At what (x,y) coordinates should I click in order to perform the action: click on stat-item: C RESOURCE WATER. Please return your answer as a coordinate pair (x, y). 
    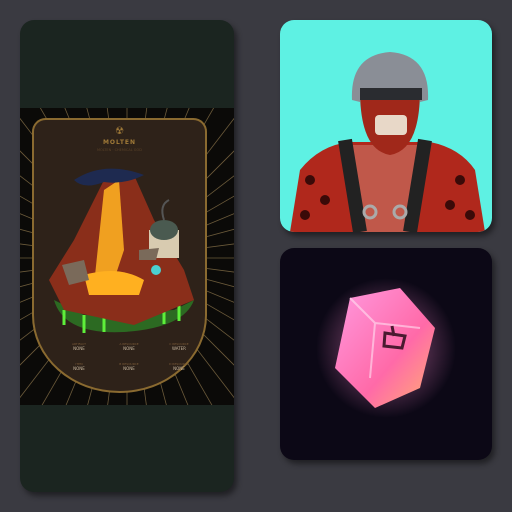
    Looking at the image, I should click on (179, 346).